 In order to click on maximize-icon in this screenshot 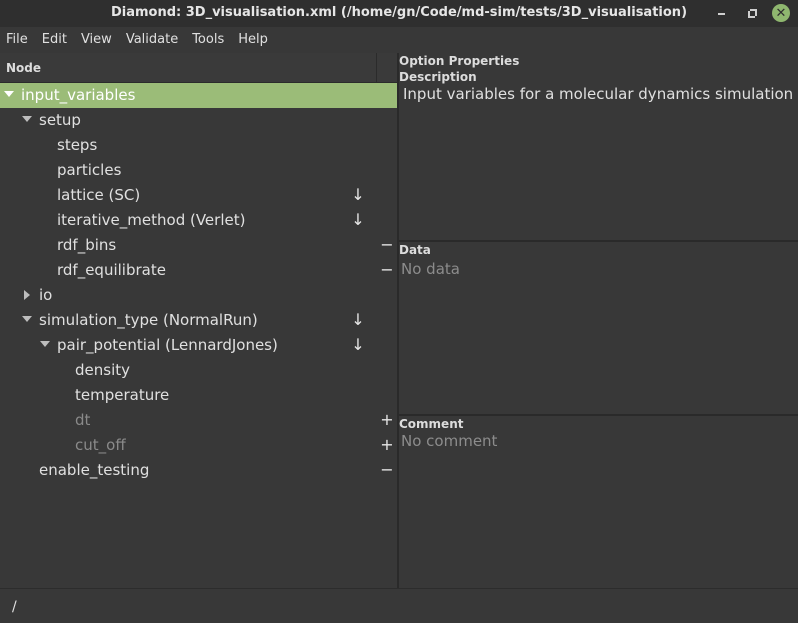, I will do `click(752, 13)`.